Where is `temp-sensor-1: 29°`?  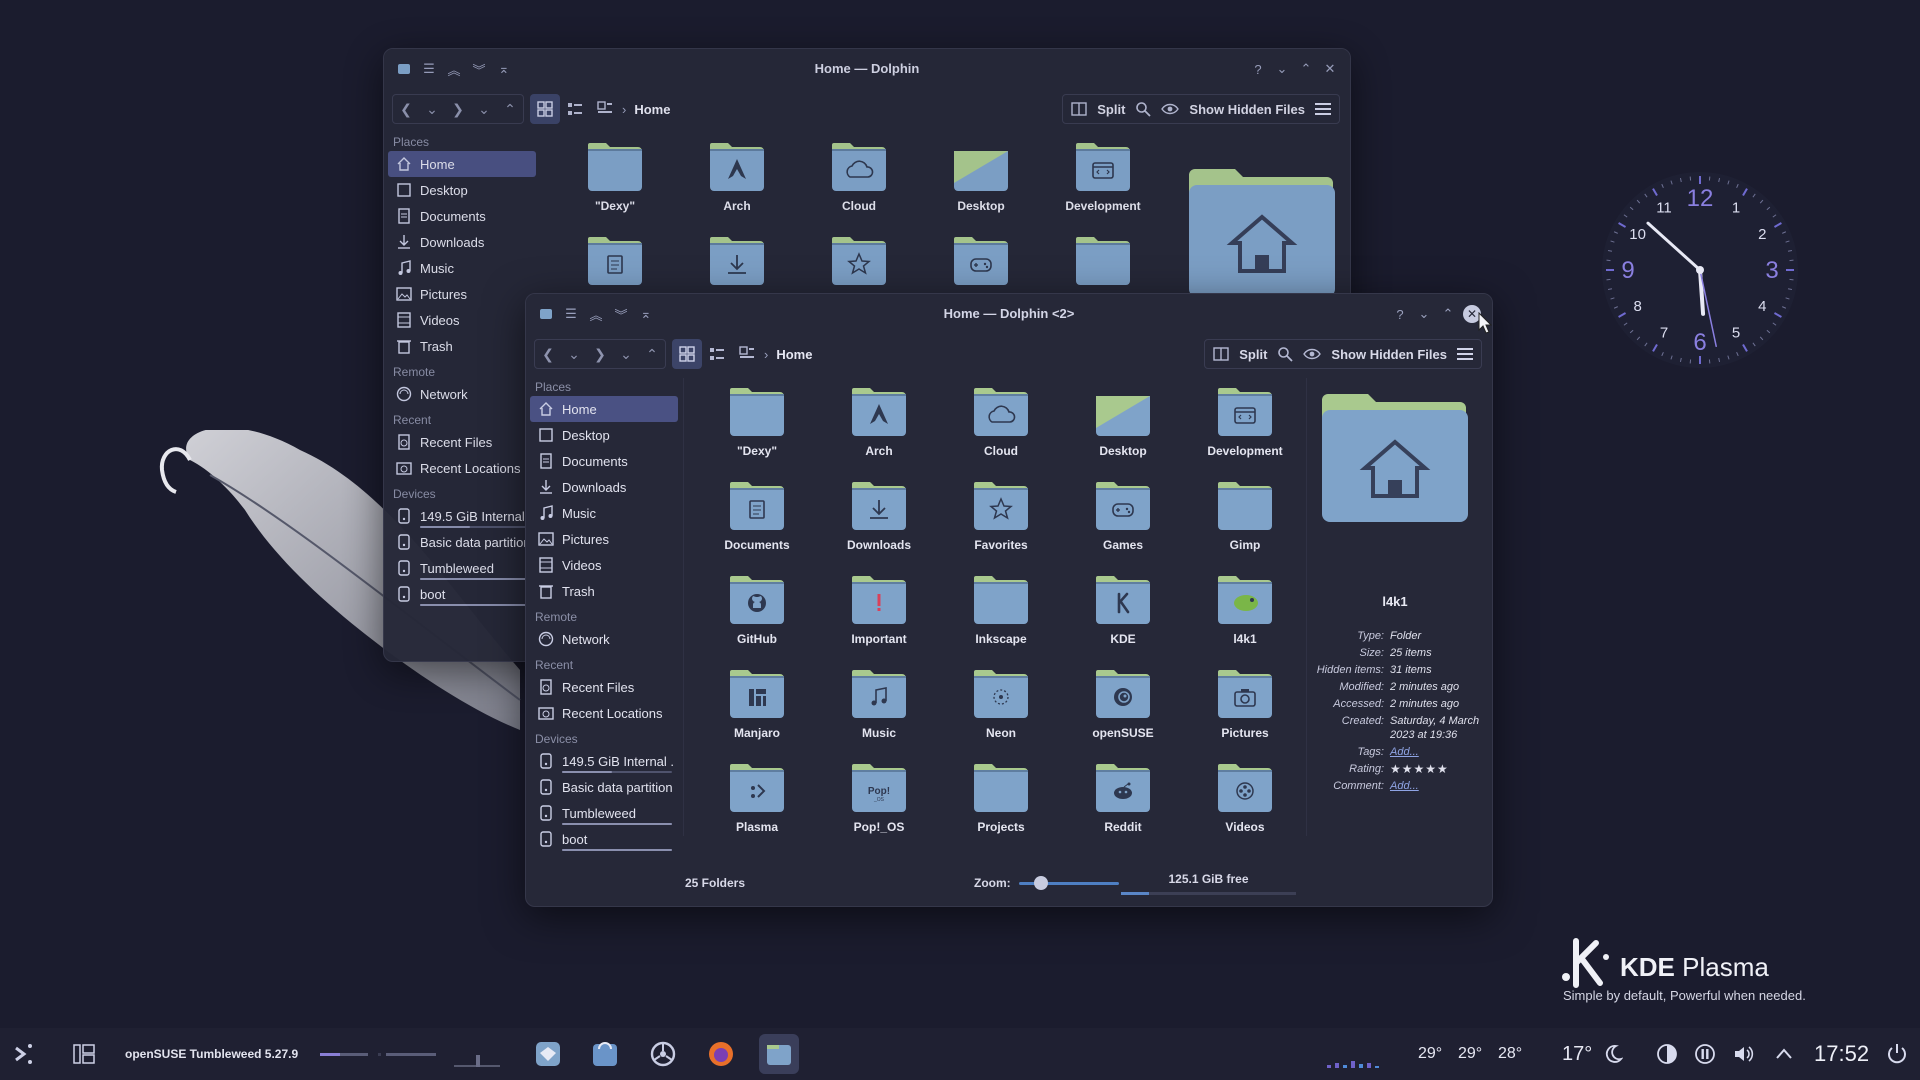
temp-sensor-1: 29° is located at coordinates (1430, 1054).